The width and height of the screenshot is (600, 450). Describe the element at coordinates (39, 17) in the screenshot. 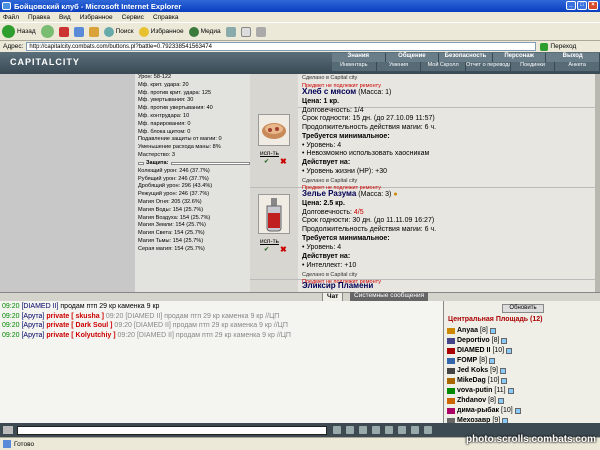

I see `menu-edit: Правка` at that location.